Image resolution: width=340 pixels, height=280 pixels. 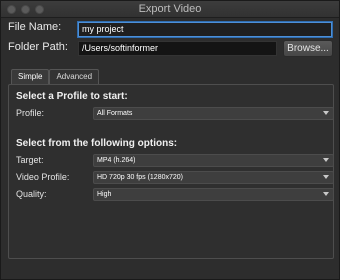 I want to click on window-title: Export Video, so click(x=170, y=9).